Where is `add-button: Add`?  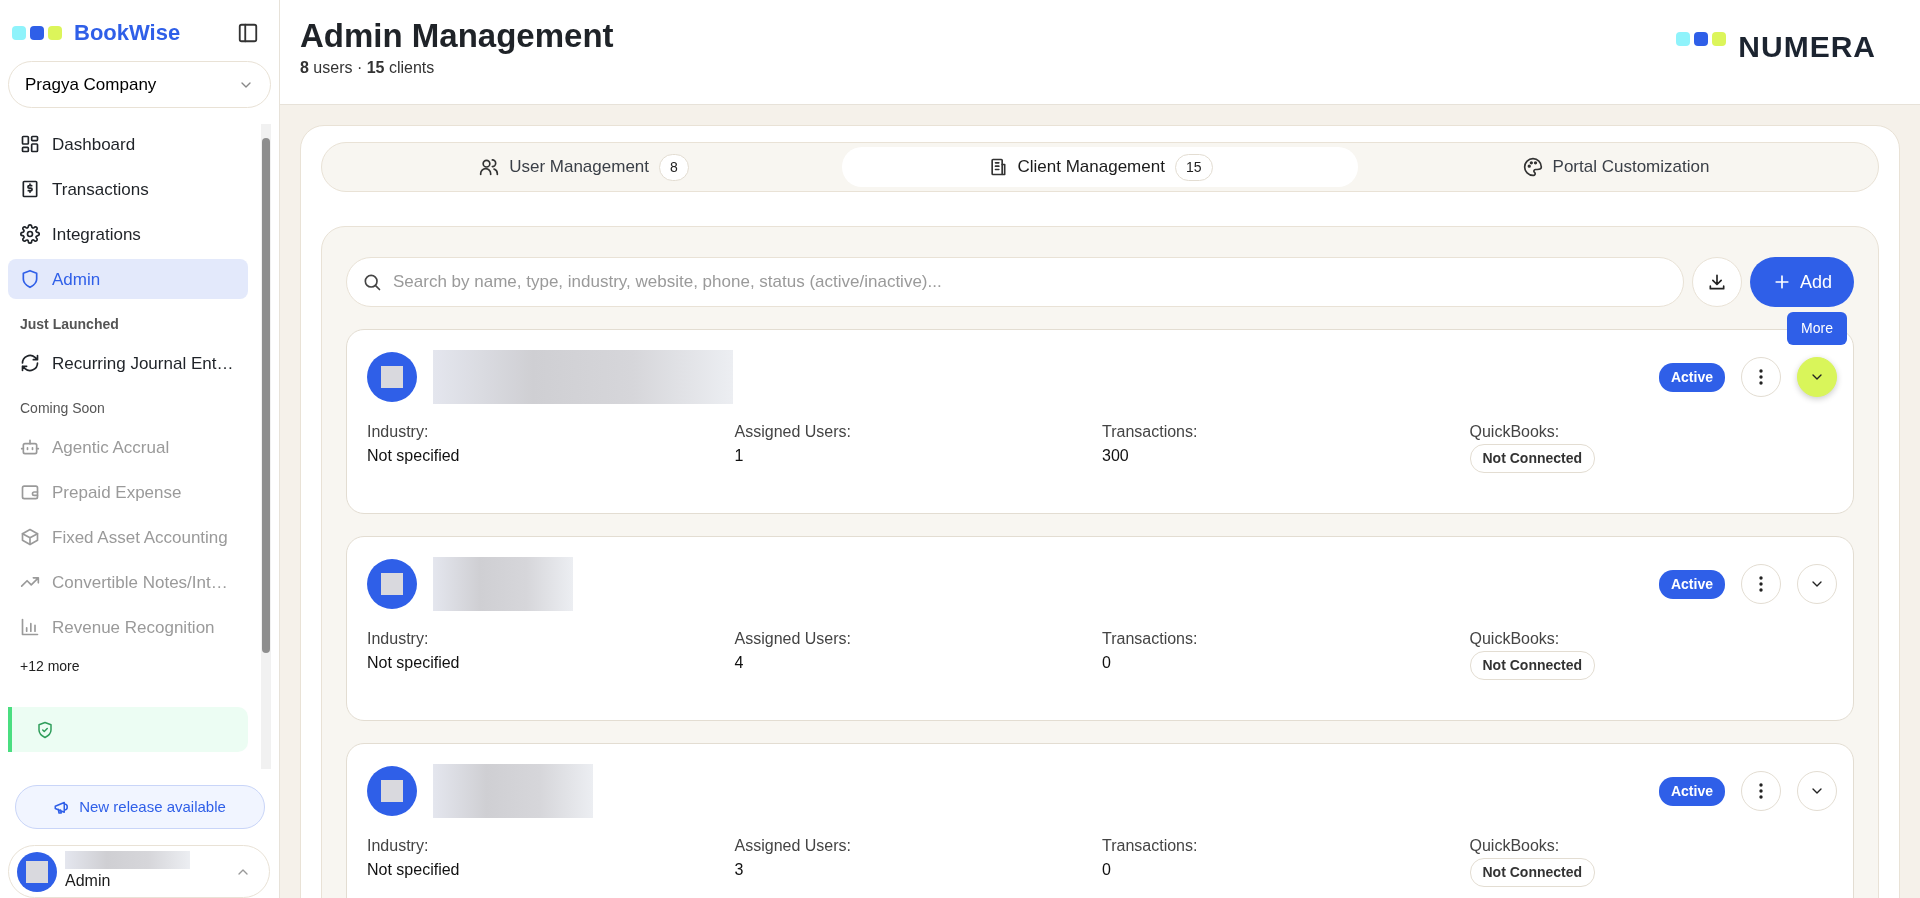
add-button: Add is located at coordinates (1801, 282).